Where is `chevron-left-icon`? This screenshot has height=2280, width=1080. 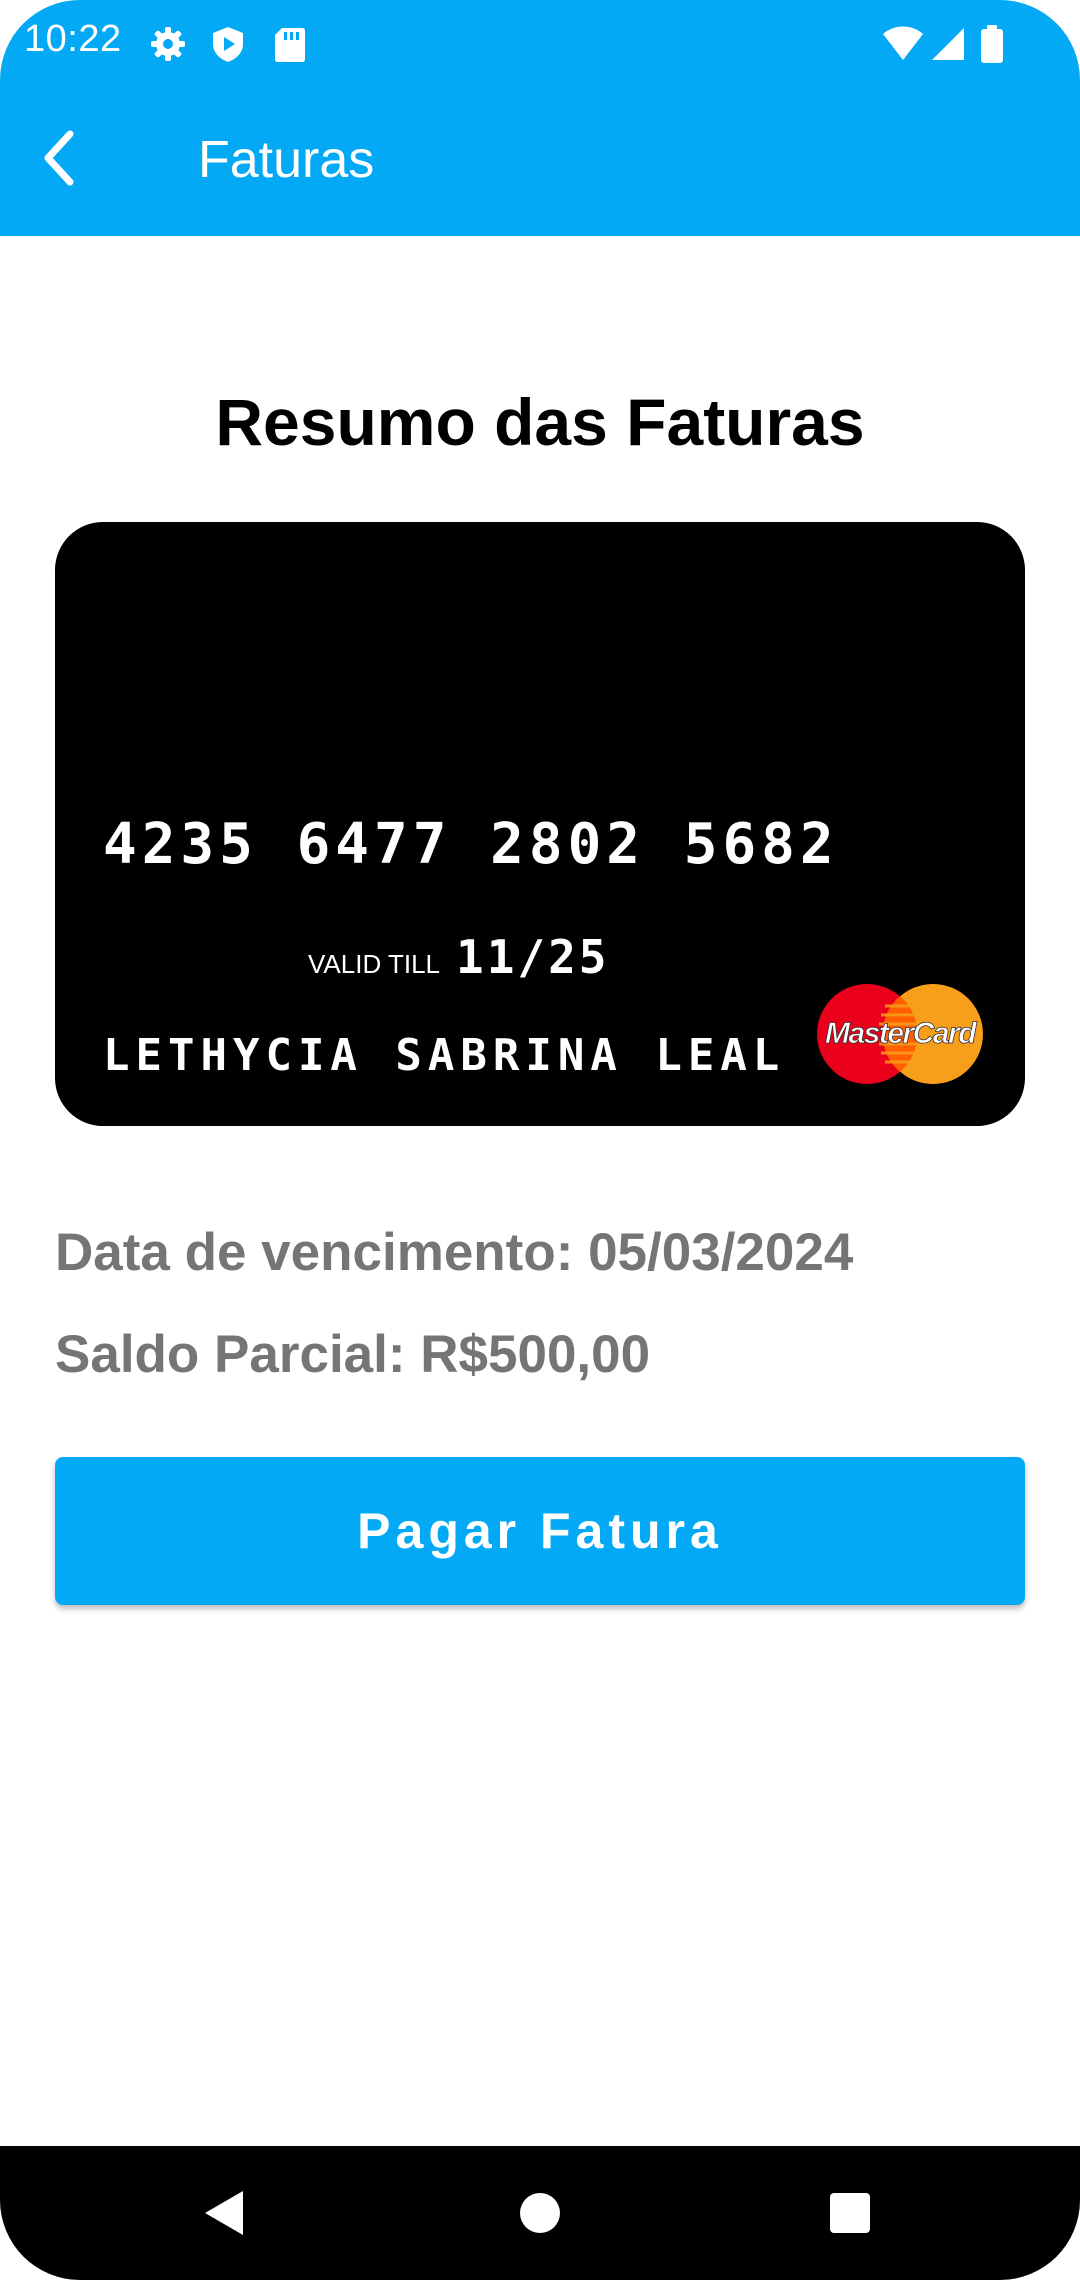 chevron-left-icon is located at coordinates (59, 158).